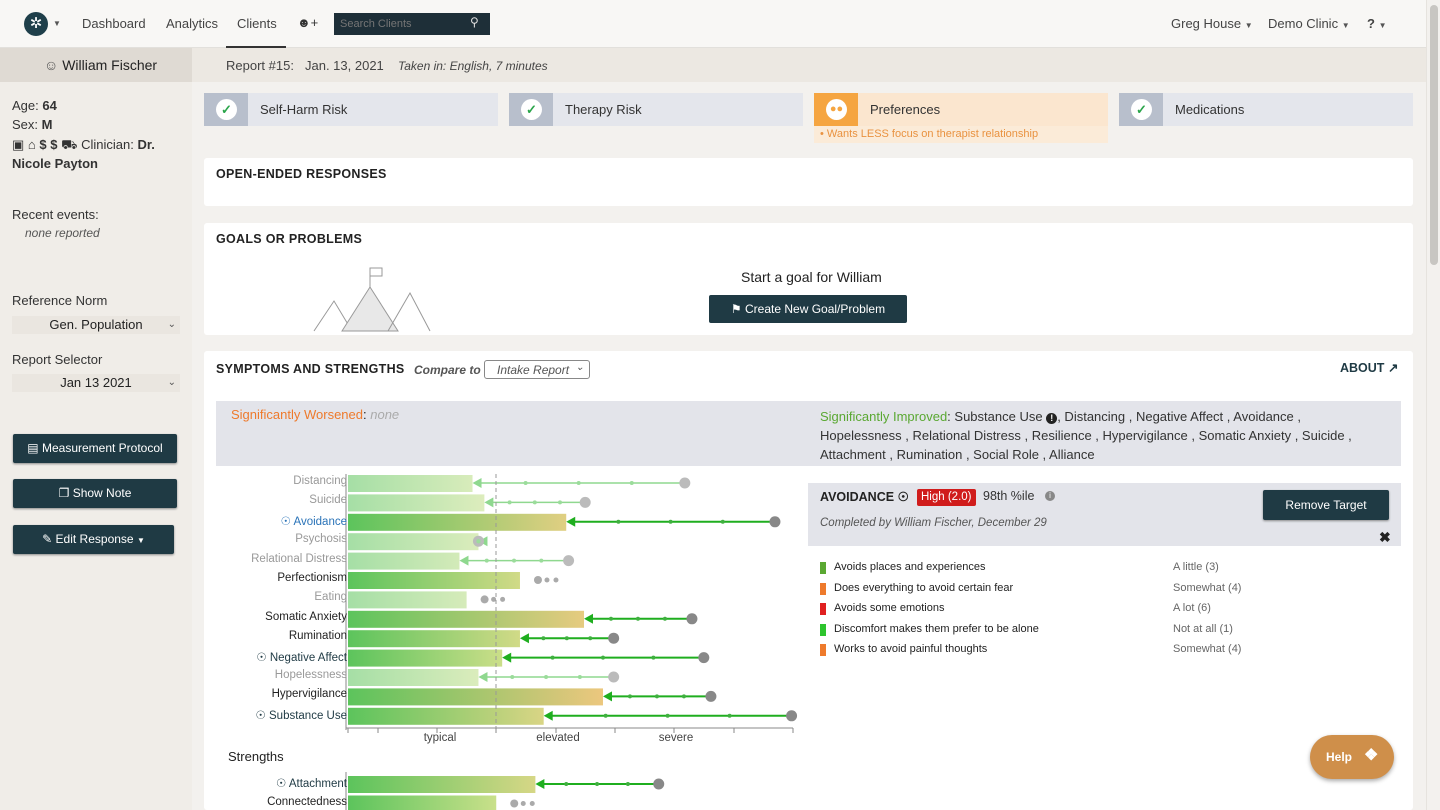  What do you see at coordinates (57, 359) in the screenshot?
I see `report-selector-label: Report Selector` at bounding box center [57, 359].